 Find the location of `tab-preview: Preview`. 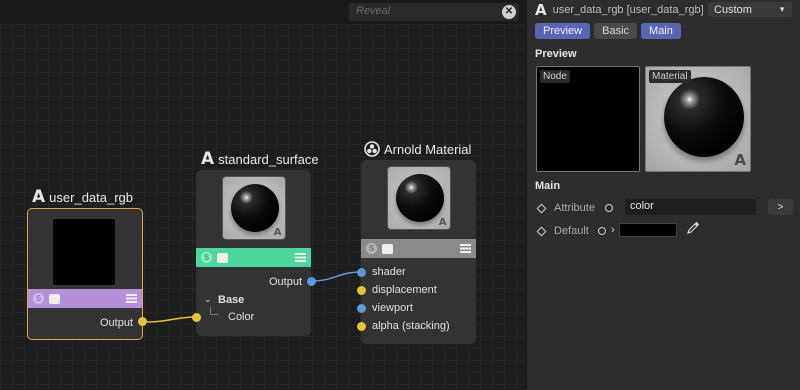

tab-preview: Preview is located at coordinates (563, 31).